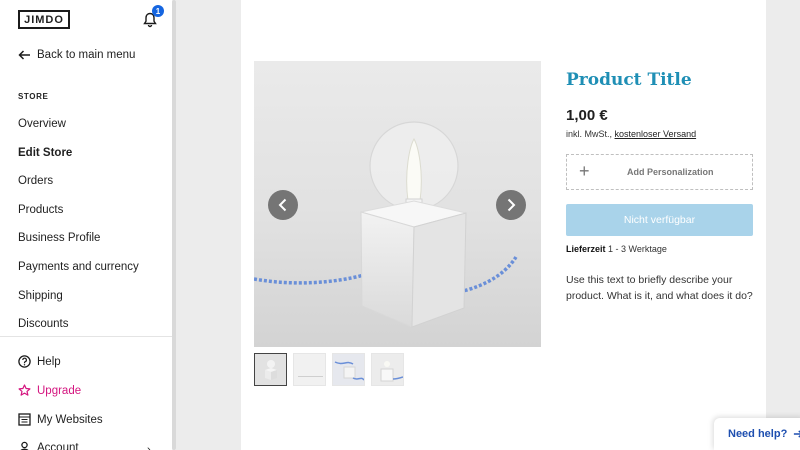 Image resolution: width=800 pixels, height=450 pixels. What do you see at coordinates (40, 296) in the screenshot?
I see `sidebar-item-shipping: Shipping` at bounding box center [40, 296].